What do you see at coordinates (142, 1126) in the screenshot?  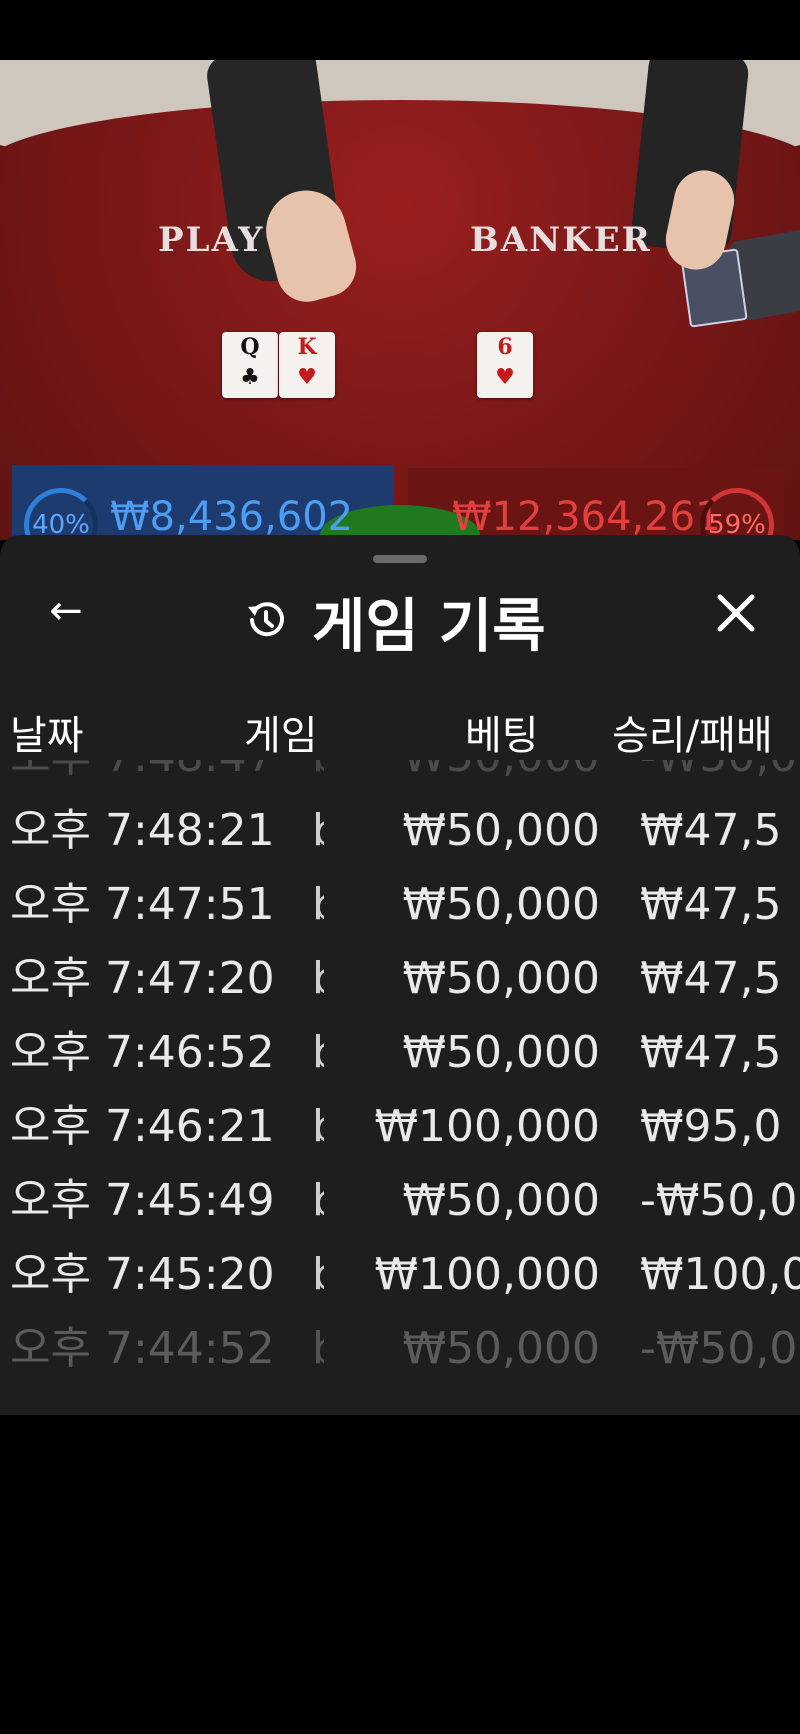 I see `row-date: 오후 7:46:21` at bounding box center [142, 1126].